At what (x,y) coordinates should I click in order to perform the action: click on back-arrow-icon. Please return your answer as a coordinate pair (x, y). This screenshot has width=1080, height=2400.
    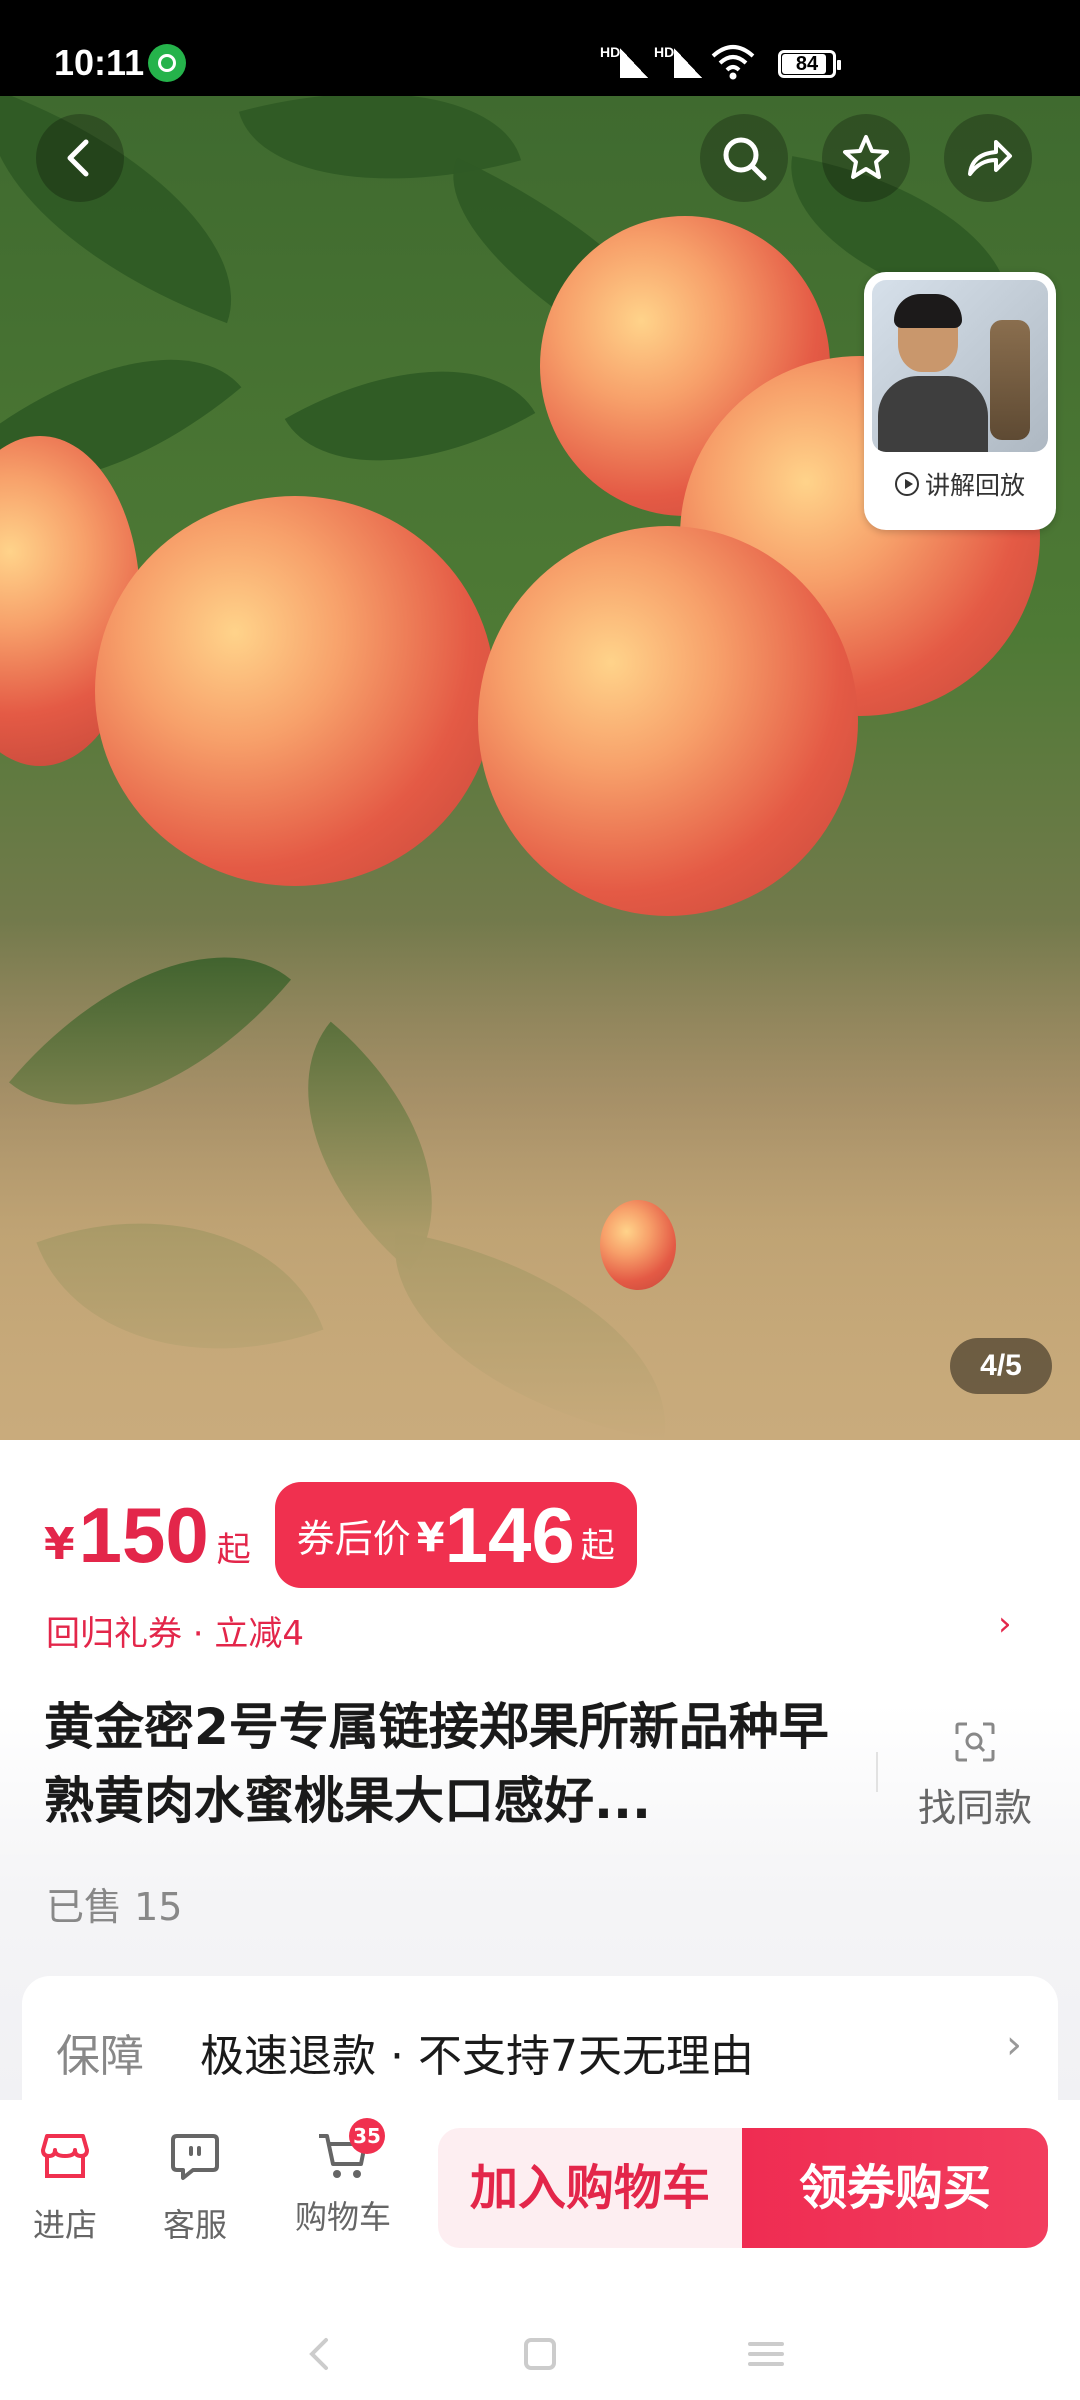
    Looking at the image, I should click on (78, 158).